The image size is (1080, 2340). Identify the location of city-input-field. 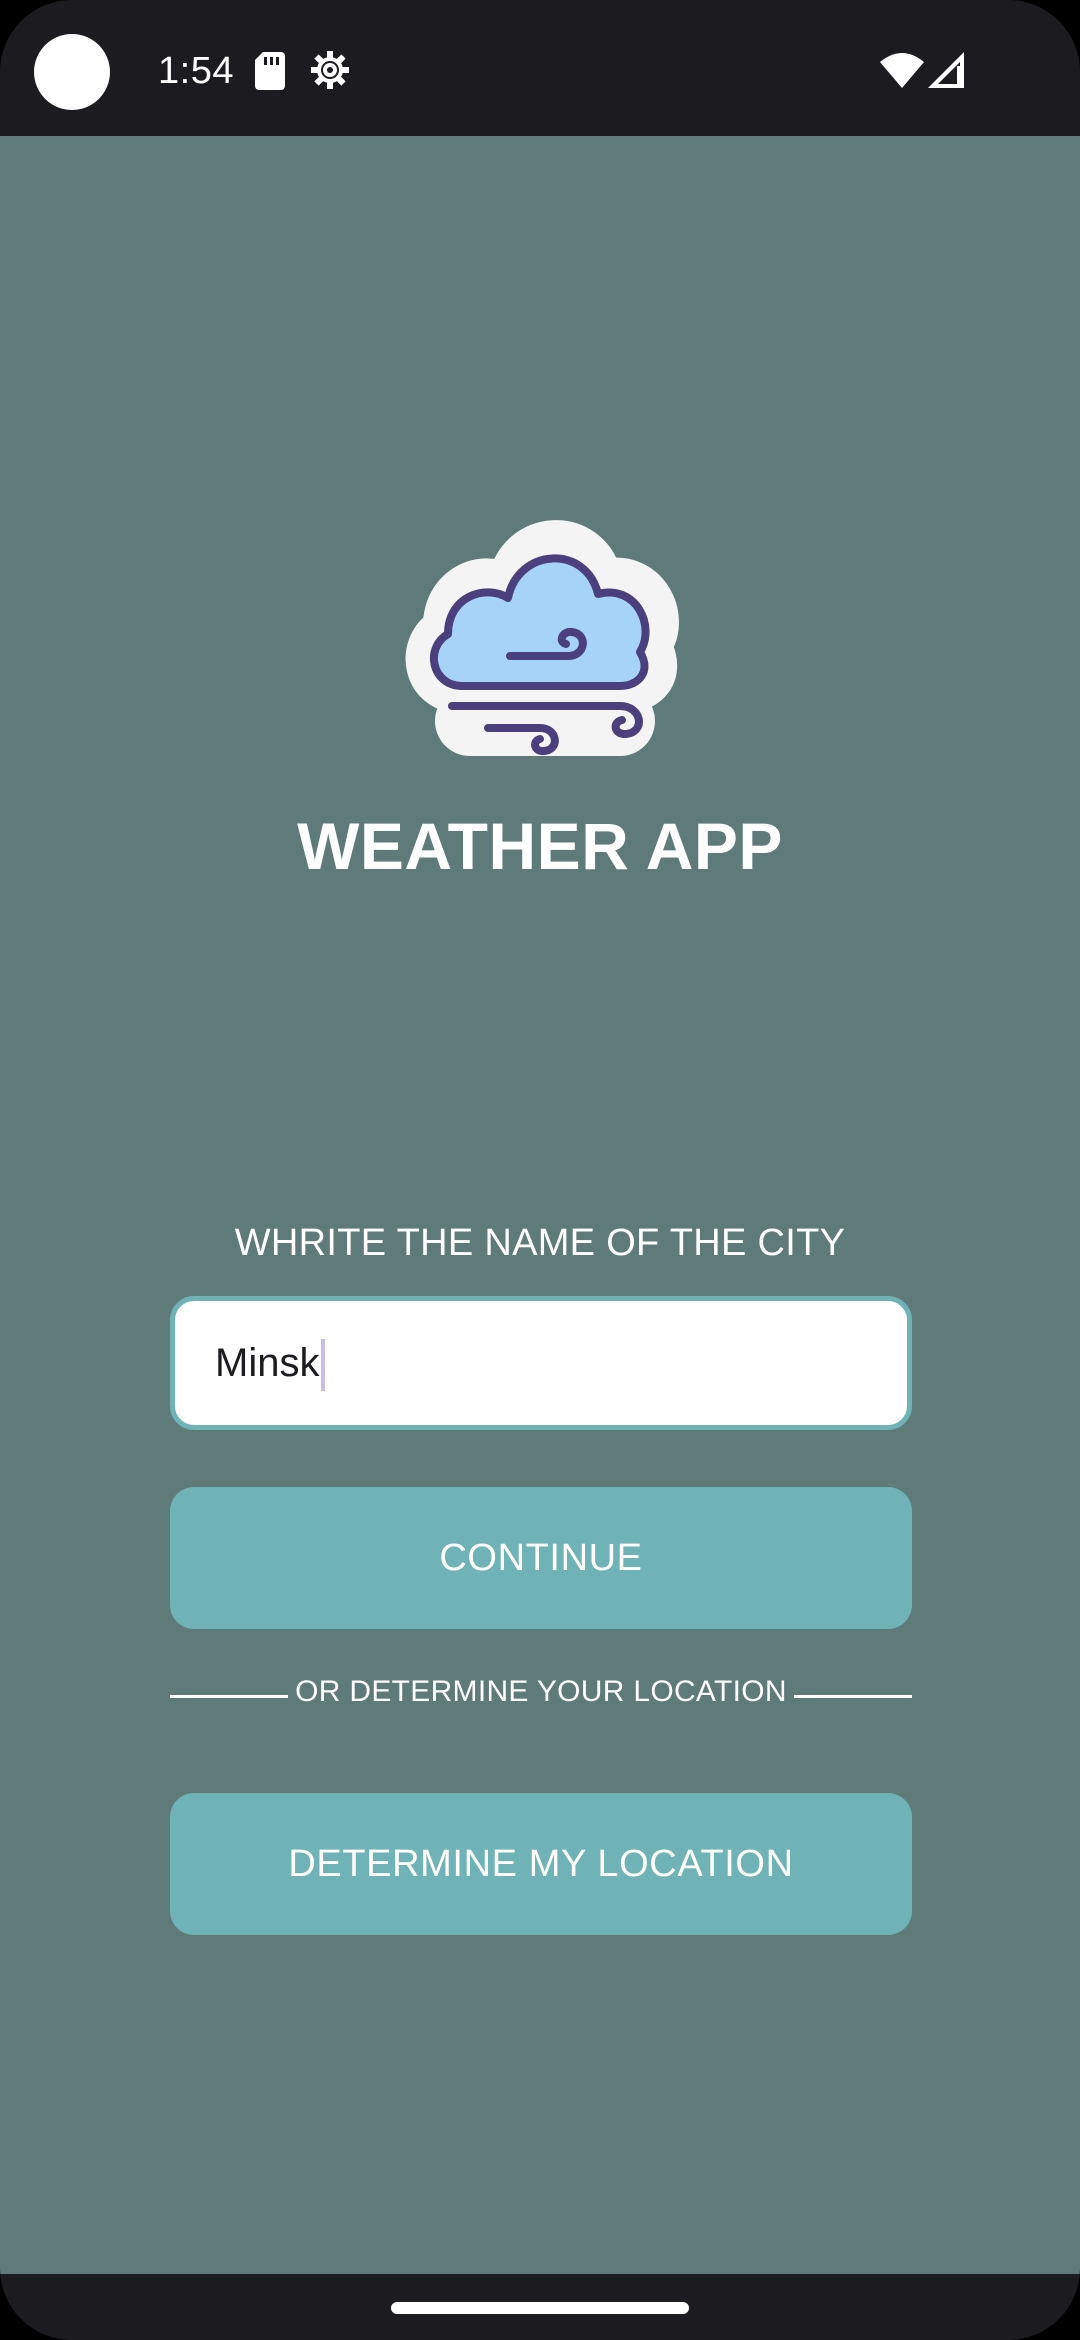
(541, 1363).